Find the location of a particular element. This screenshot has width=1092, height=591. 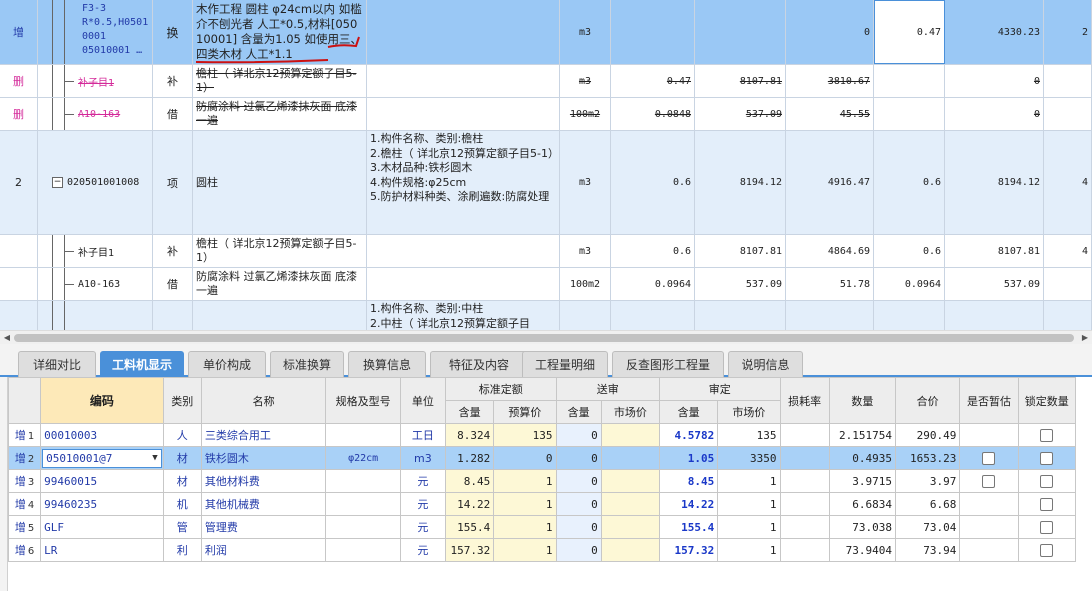

code-cell: LR is located at coordinates (102, 550).